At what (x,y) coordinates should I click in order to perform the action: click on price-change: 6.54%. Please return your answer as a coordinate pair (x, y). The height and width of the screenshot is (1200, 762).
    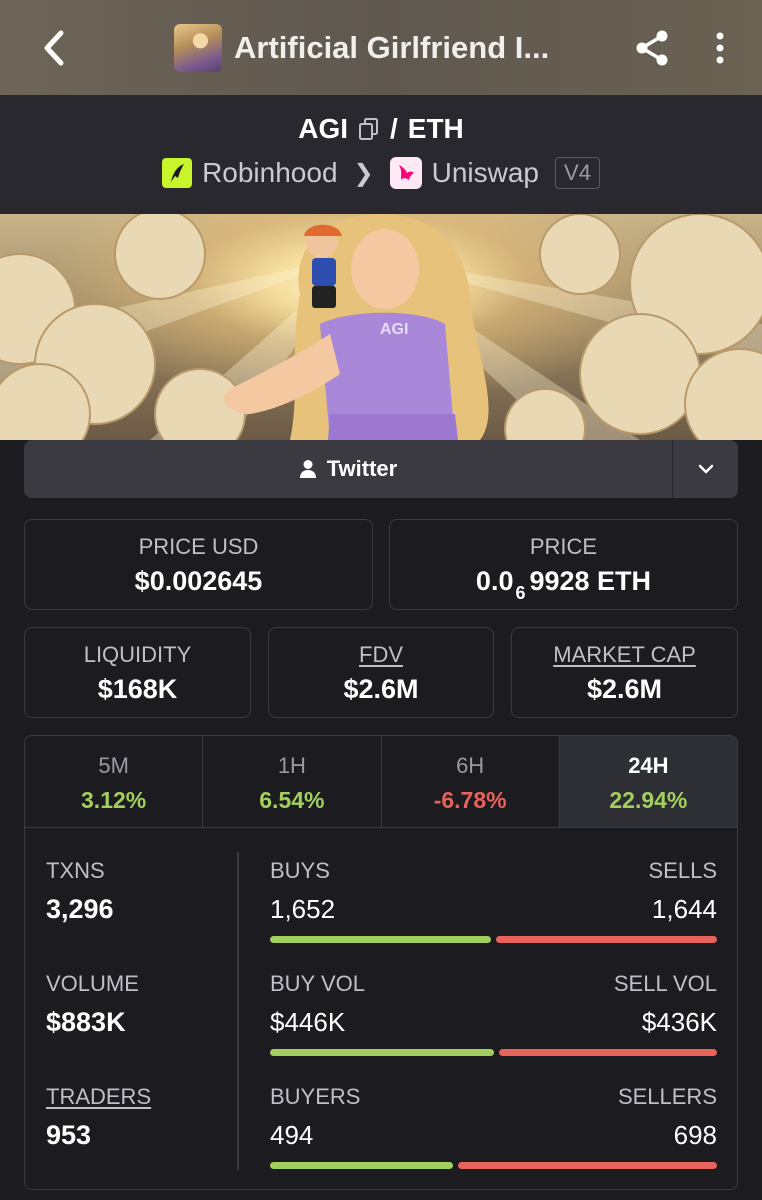
    Looking at the image, I should click on (292, 800).